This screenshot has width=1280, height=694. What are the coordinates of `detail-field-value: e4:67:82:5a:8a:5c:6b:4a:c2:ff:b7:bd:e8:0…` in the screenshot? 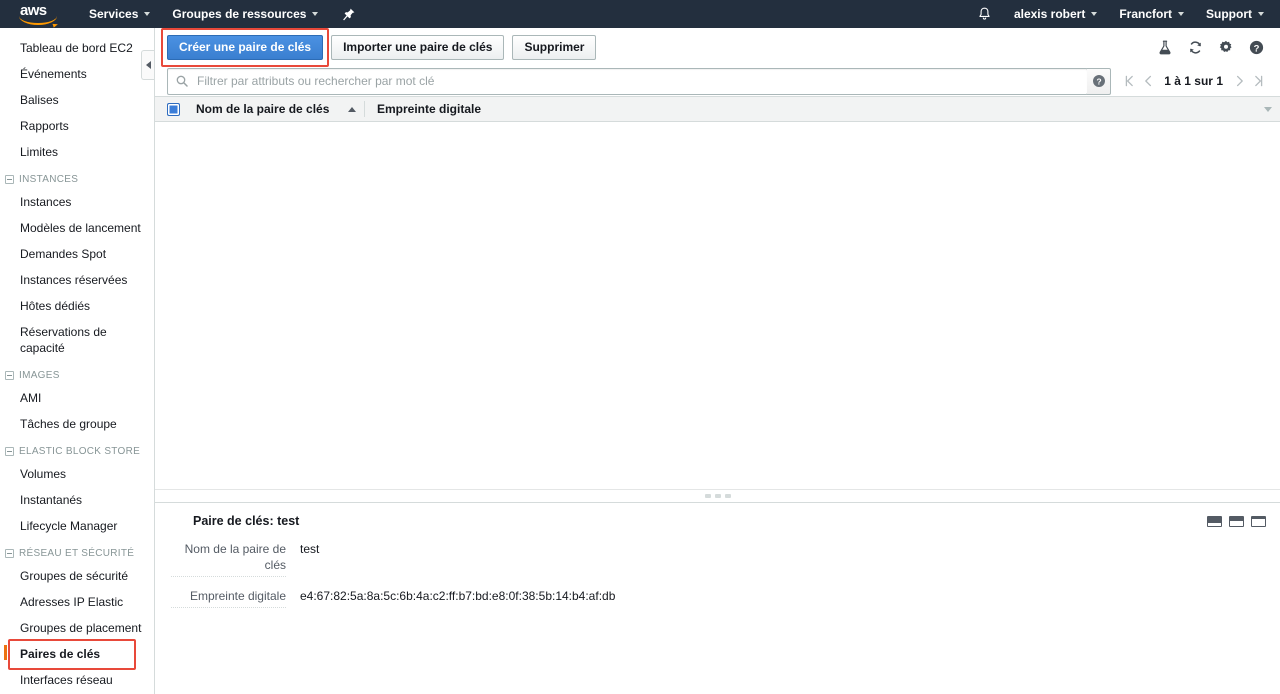 It's located at (458, 596).